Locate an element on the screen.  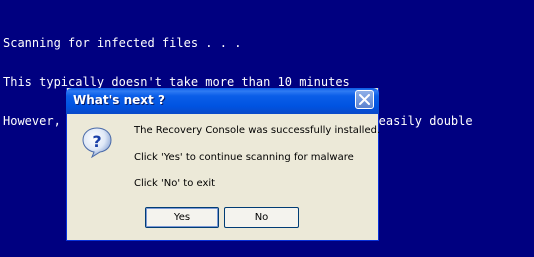
no-button: No is located at coordinates (261, 217).